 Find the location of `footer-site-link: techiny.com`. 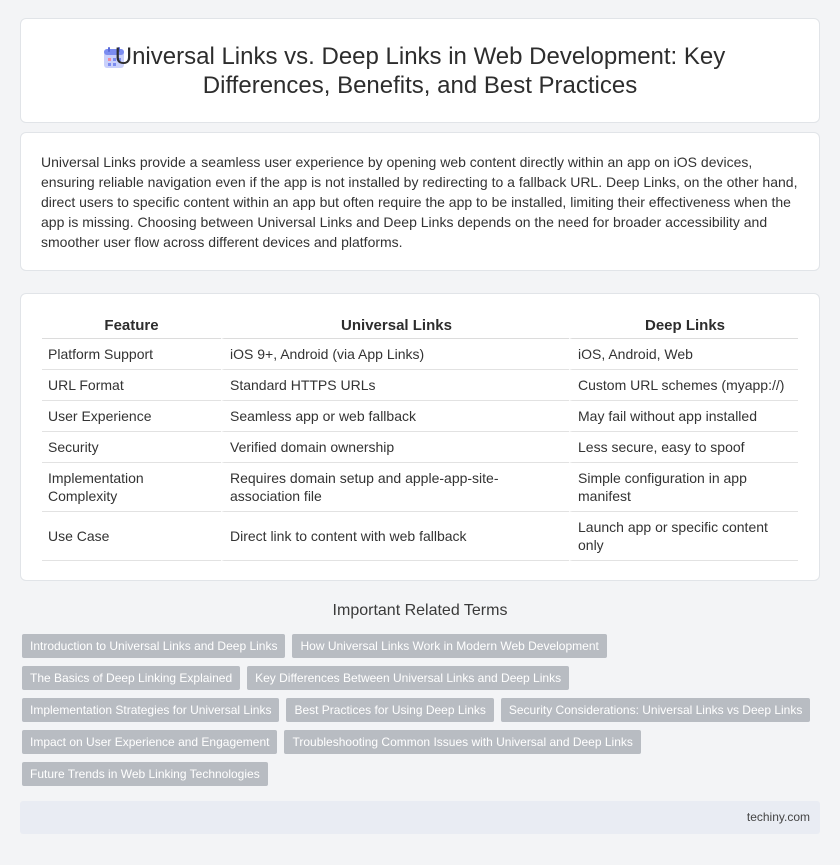

footer-site-link: techiny.com is located at coordinates (778, 817).